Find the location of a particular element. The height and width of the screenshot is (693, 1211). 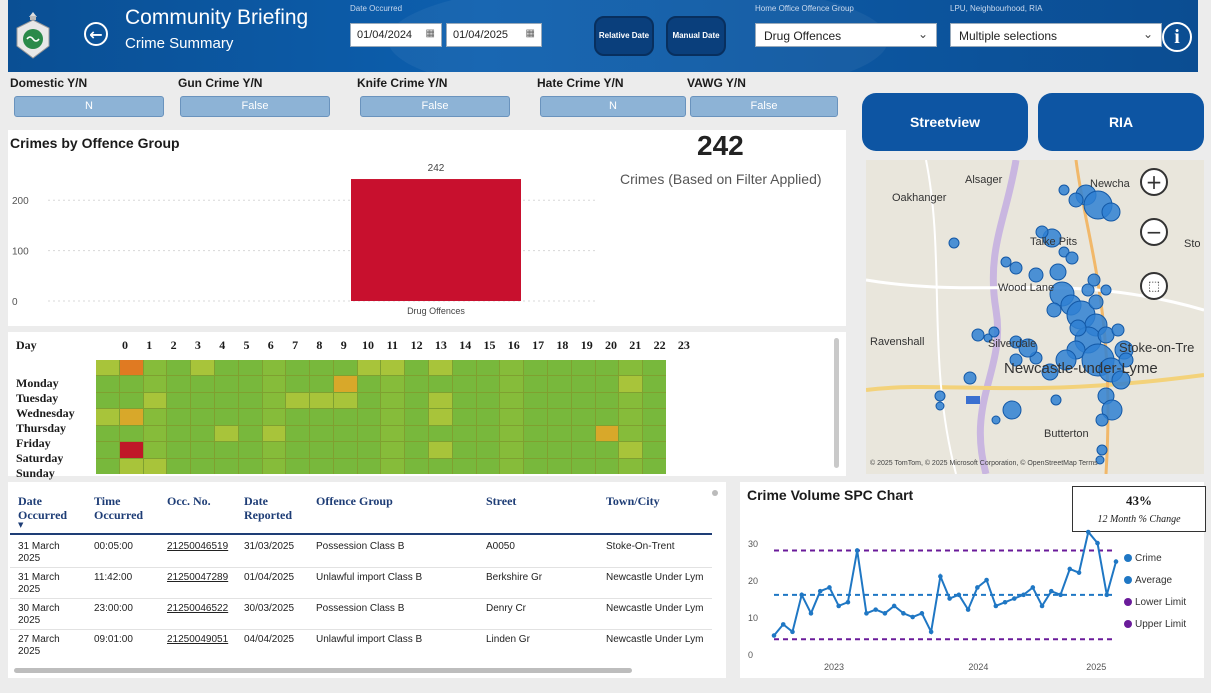

column-header-date-occurred: Date Occurred is located at coordinates (50, 508).